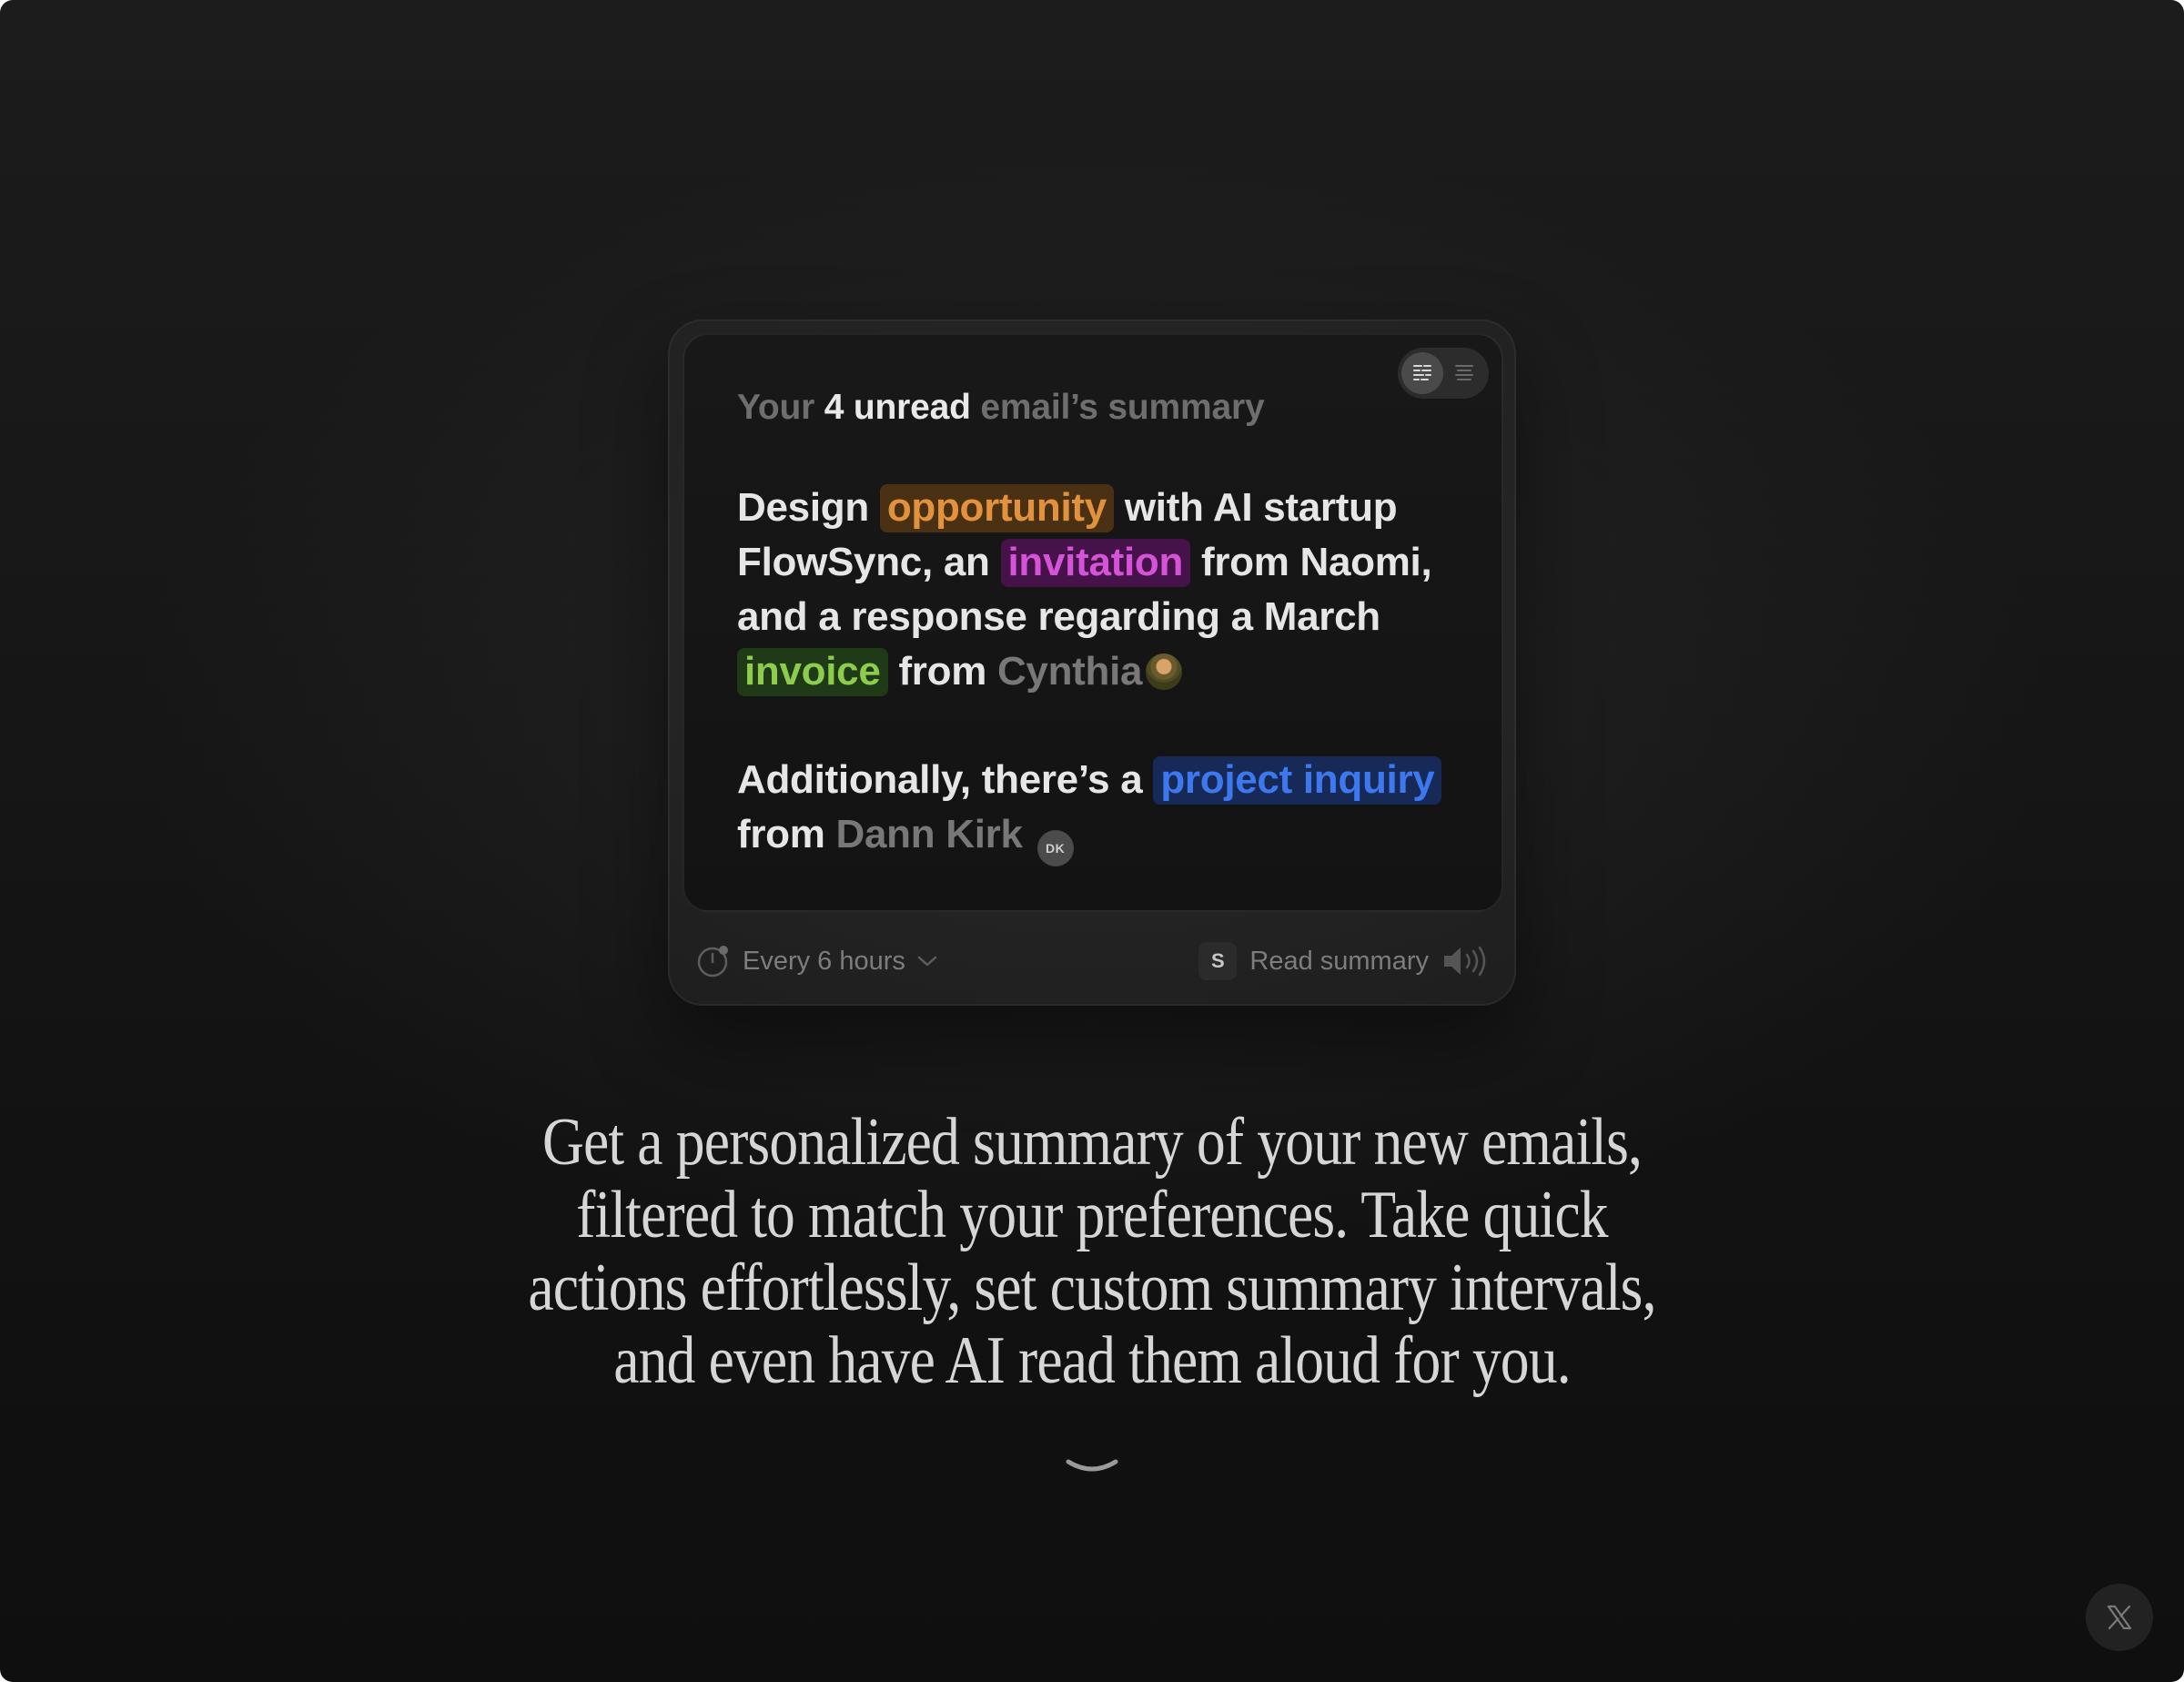  What do you see at coordinates (1092, 961) in the screenshot?
I see `summary-footer: Every 6 hours S Read summary` at bounding box center [1092, 961].